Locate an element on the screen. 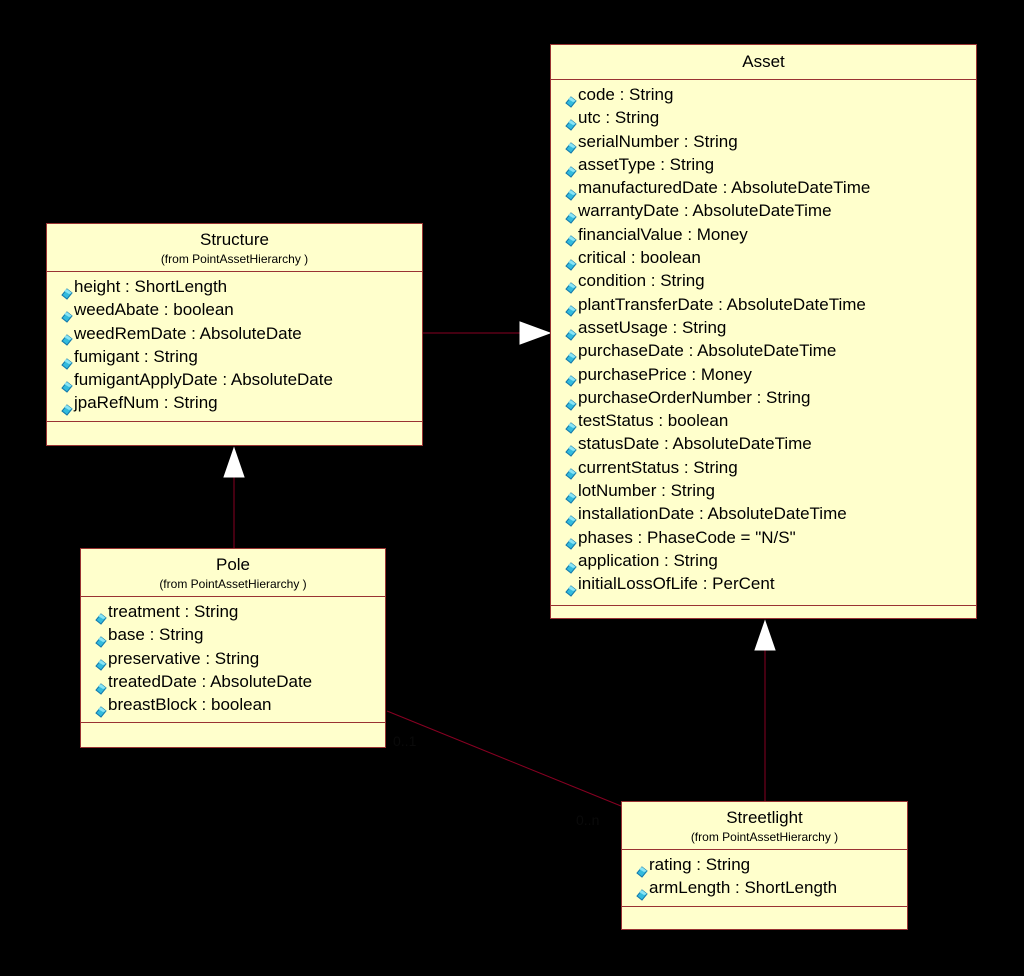 The width and height of the screenshot is (1024, 976). attribute-text: application : String is located at coordinates (648, 560).